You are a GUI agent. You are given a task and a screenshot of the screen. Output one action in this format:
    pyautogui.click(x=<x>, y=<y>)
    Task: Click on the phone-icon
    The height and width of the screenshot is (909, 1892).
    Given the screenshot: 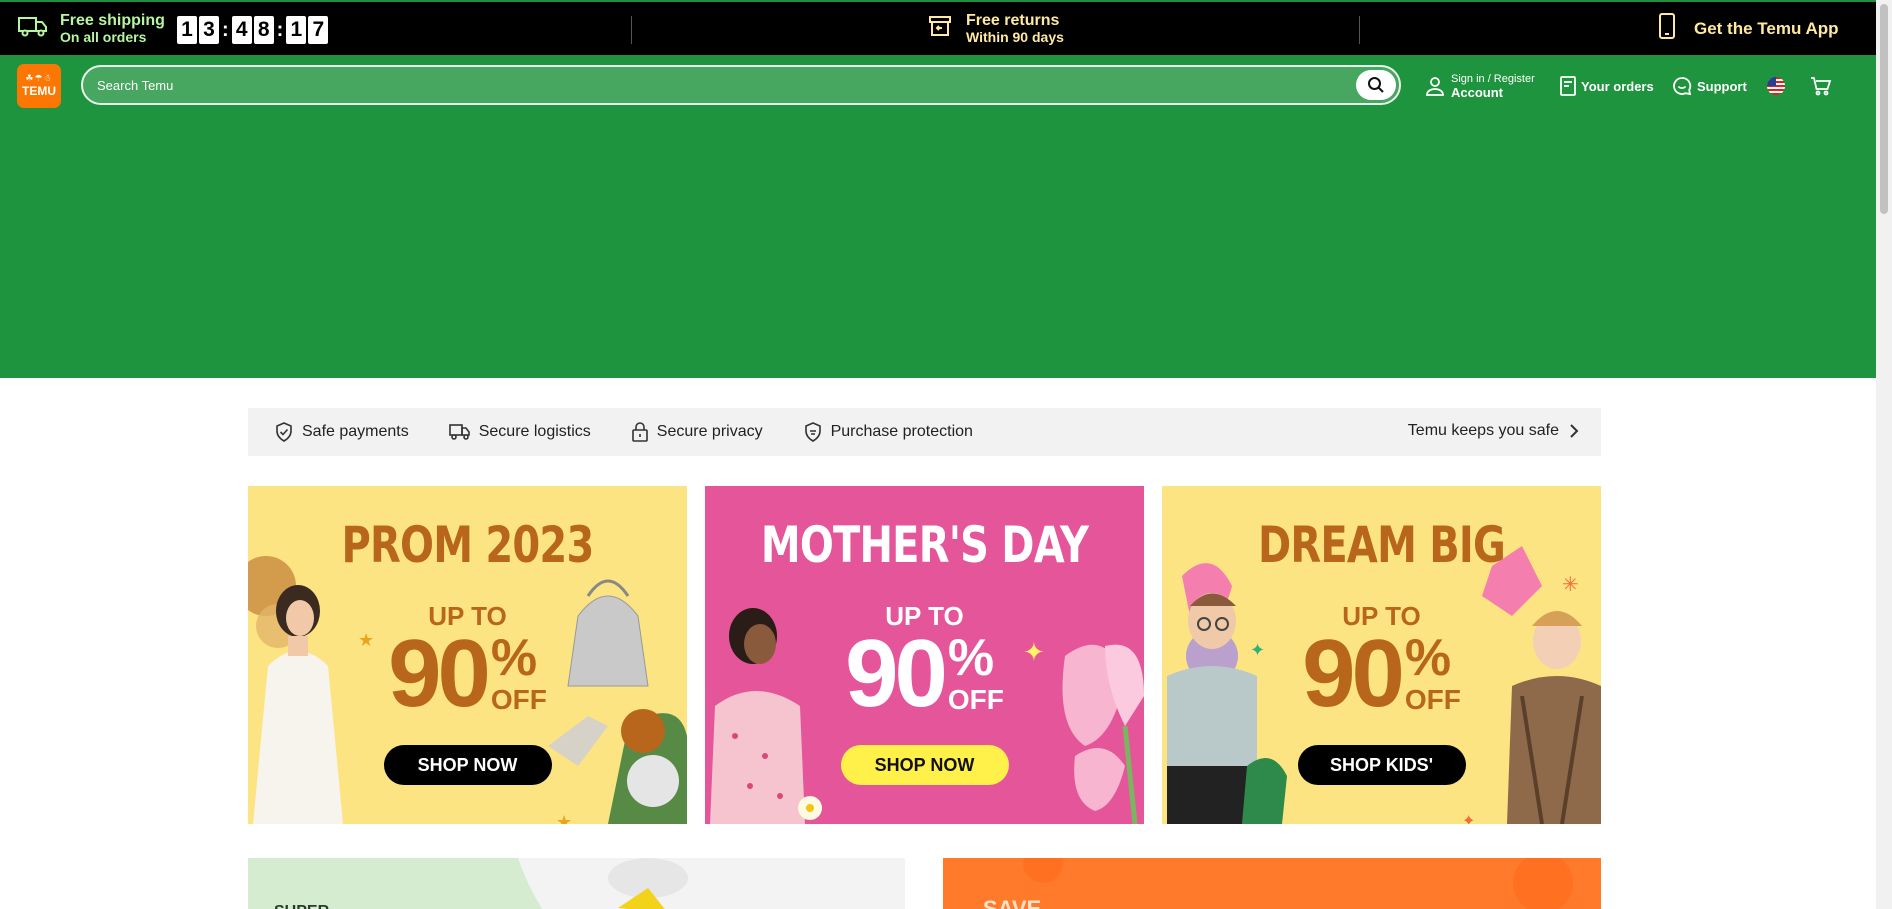 What is the action you would take?
    pyautogui.click(x=1667, y=28)
    